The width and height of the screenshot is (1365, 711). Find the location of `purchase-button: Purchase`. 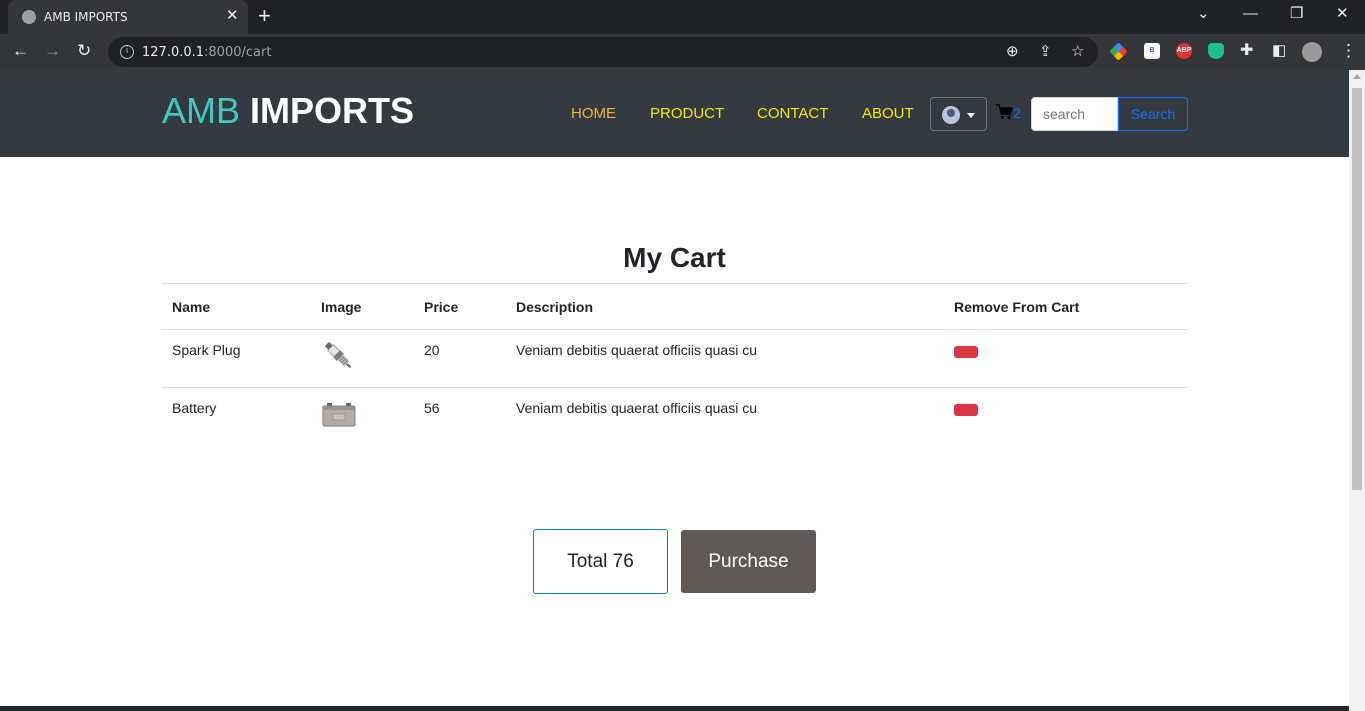

purchase-button: Purchase is located at coordinates (748, 561).